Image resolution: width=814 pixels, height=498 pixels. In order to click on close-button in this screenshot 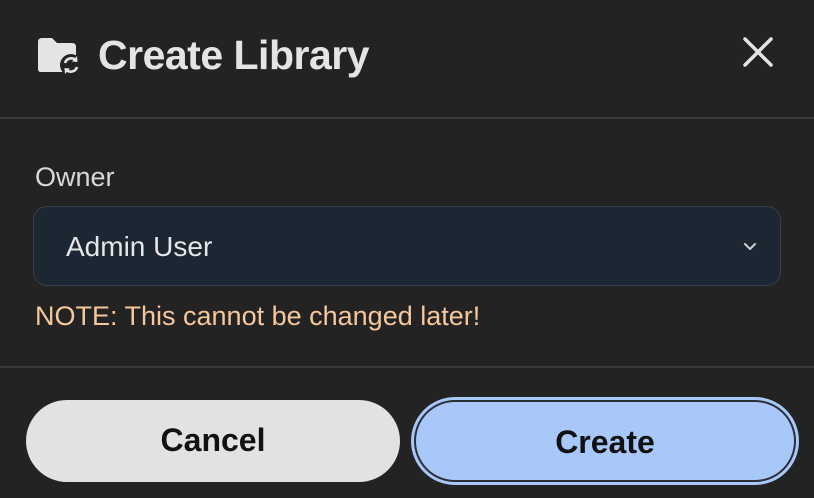, I will do `click(758, 52)`.